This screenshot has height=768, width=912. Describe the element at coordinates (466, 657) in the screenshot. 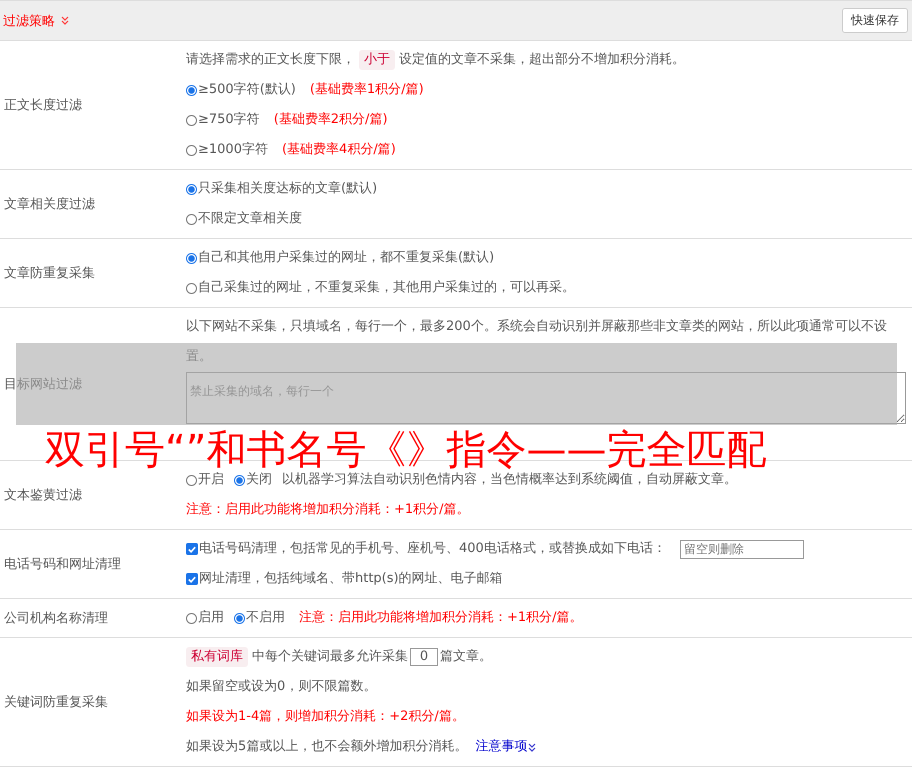

I see `description-text: 篇文章。` at that location.